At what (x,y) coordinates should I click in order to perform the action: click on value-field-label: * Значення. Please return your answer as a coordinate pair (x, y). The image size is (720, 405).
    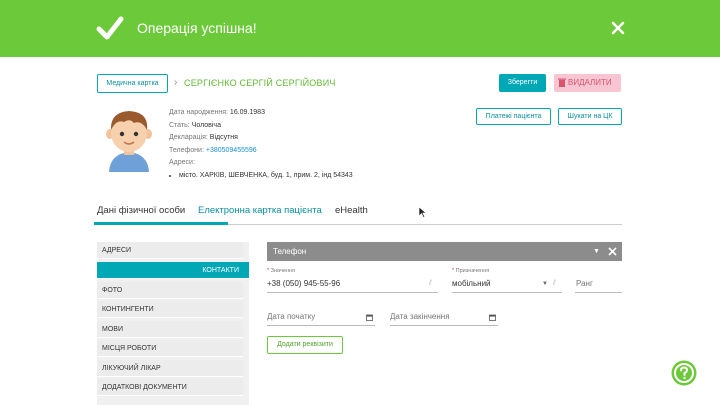
    Looking at the image, I should click on (281, 271).